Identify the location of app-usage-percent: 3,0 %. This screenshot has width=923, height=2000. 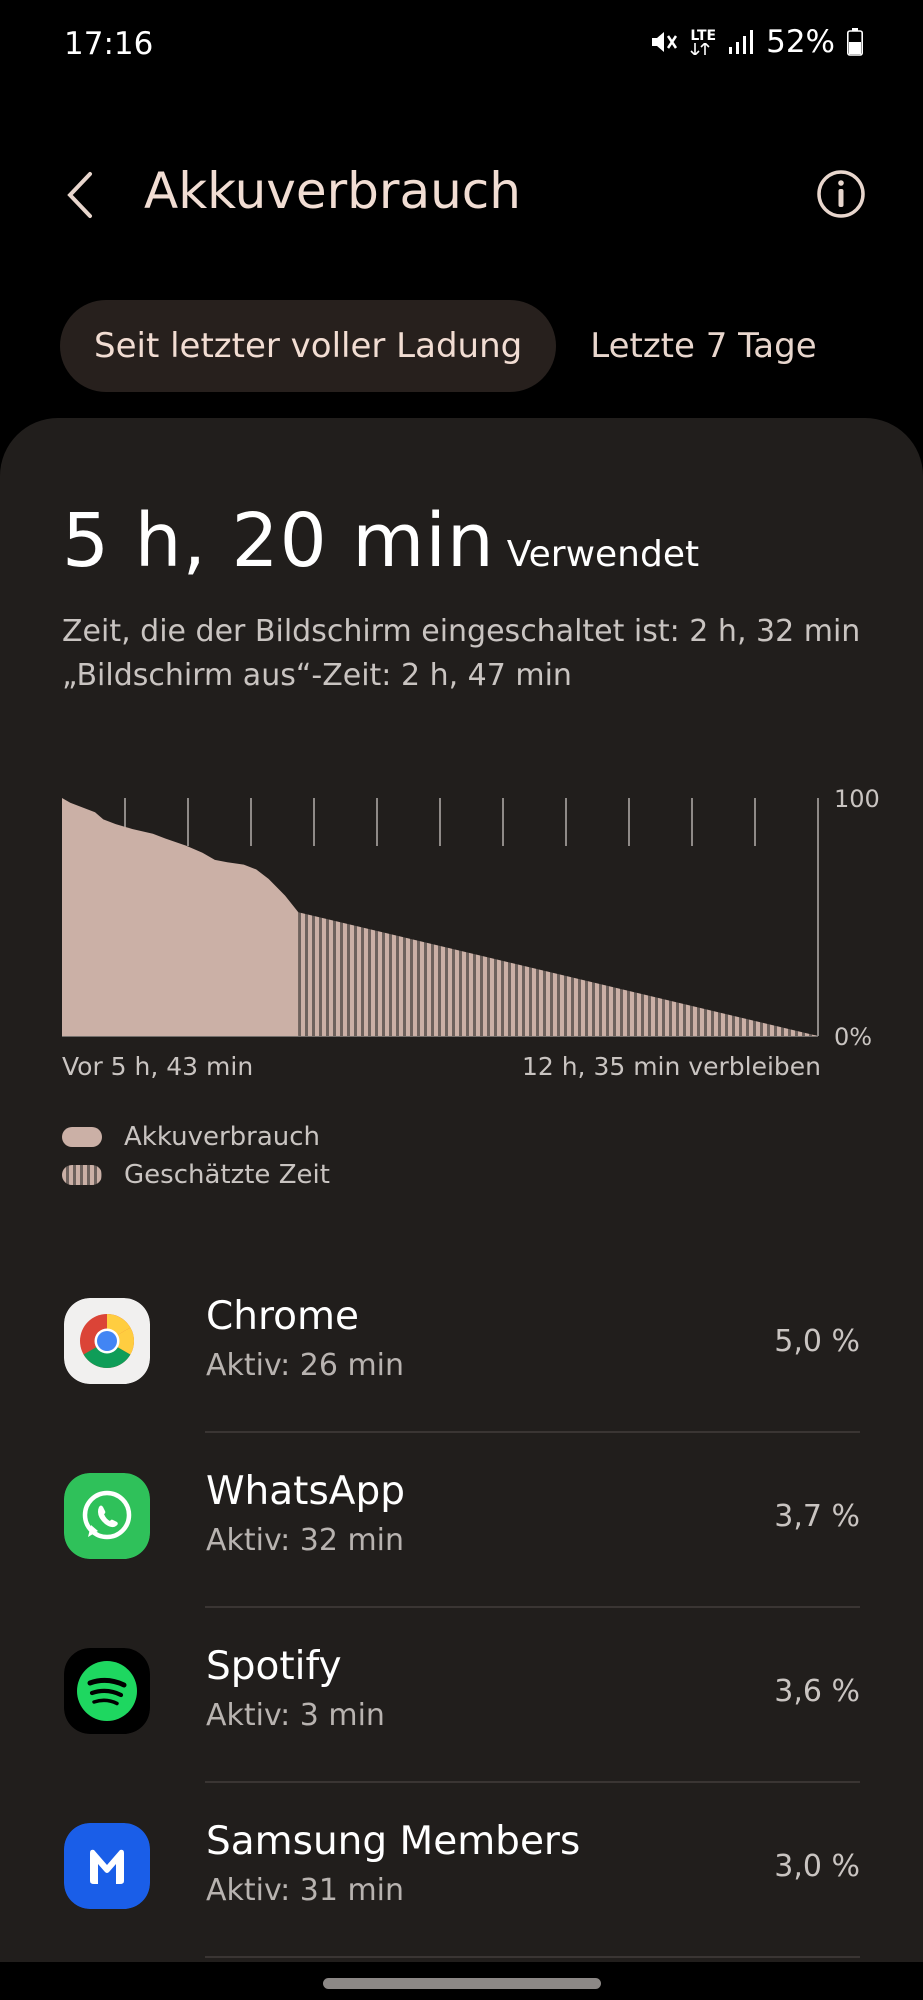
(817, 1866).